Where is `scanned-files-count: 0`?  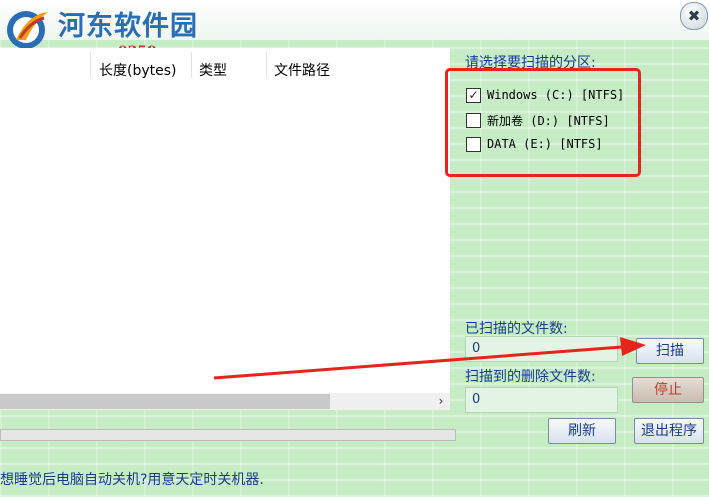 scanned-files-count: 0 is located at coordinates (541, 349).